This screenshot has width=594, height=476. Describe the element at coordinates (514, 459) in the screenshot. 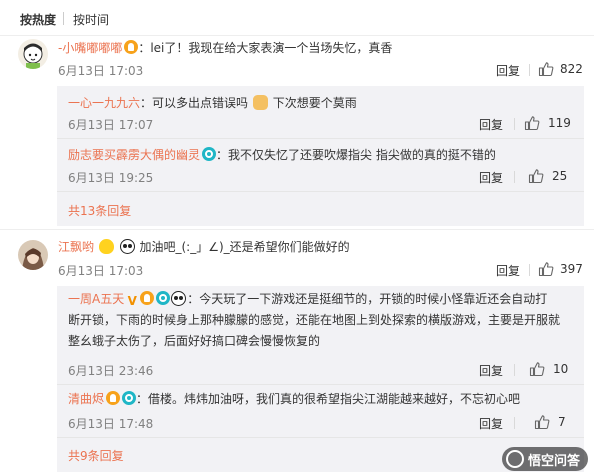

I see `wukong-logo-icon` at that location.